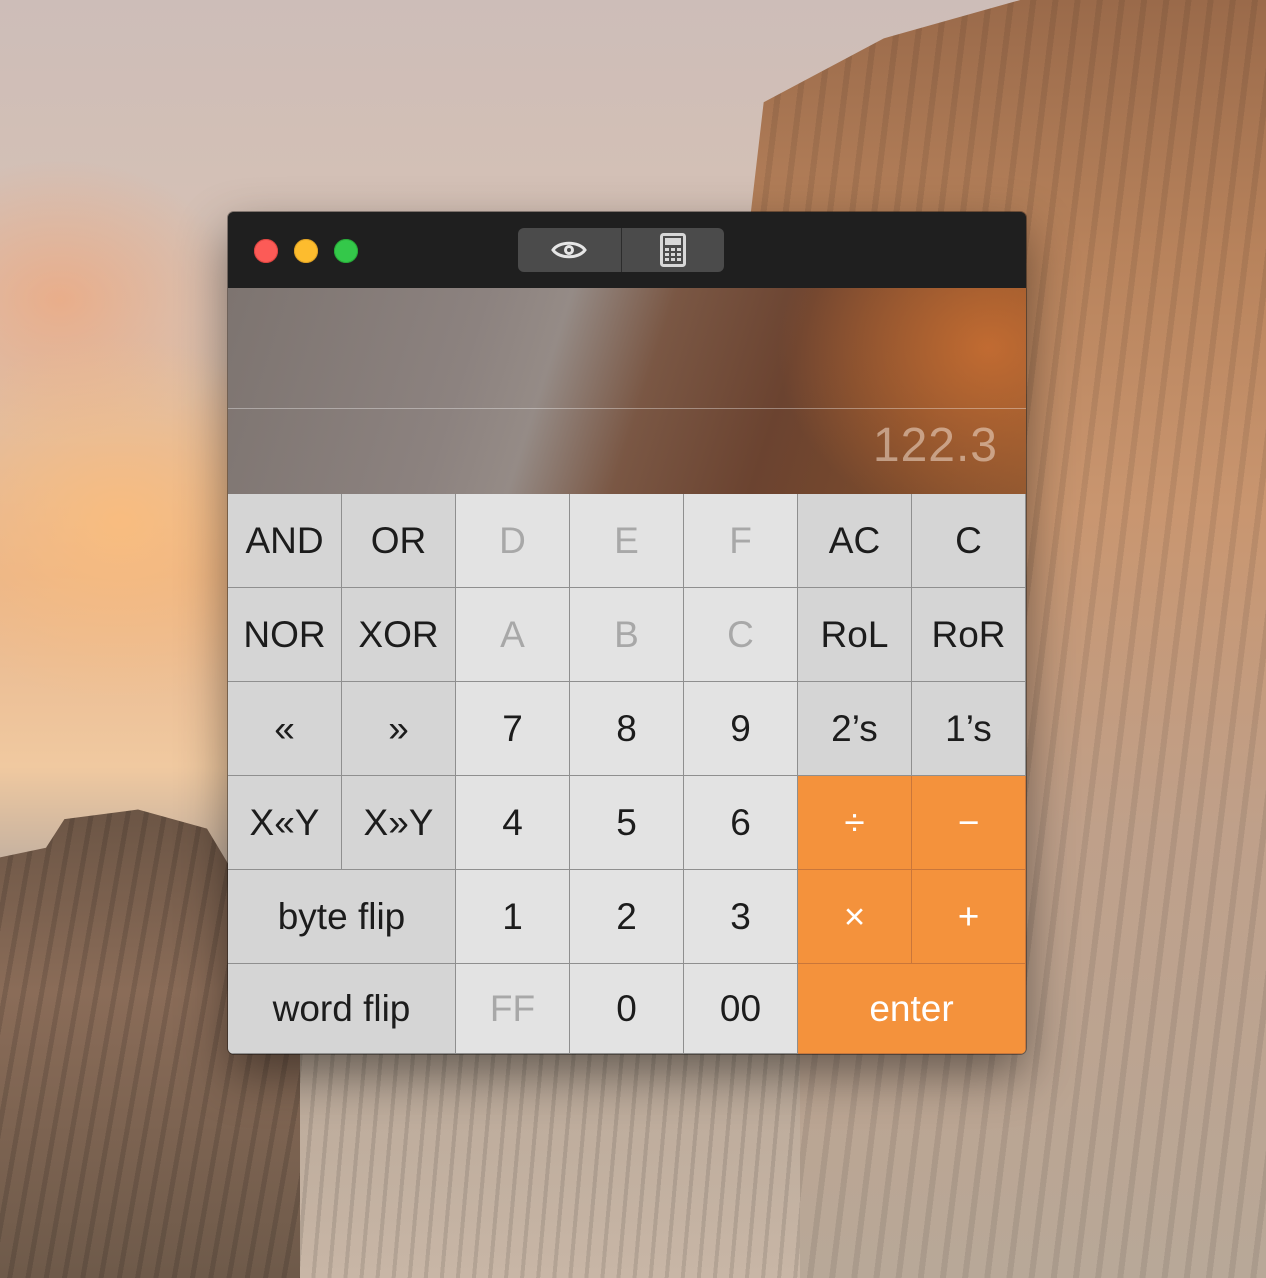 This screenshot has width=1266, height=1278. Describe the element at coordinates (741, 729) in the screenshot. I see `key-9: 9` at that location.